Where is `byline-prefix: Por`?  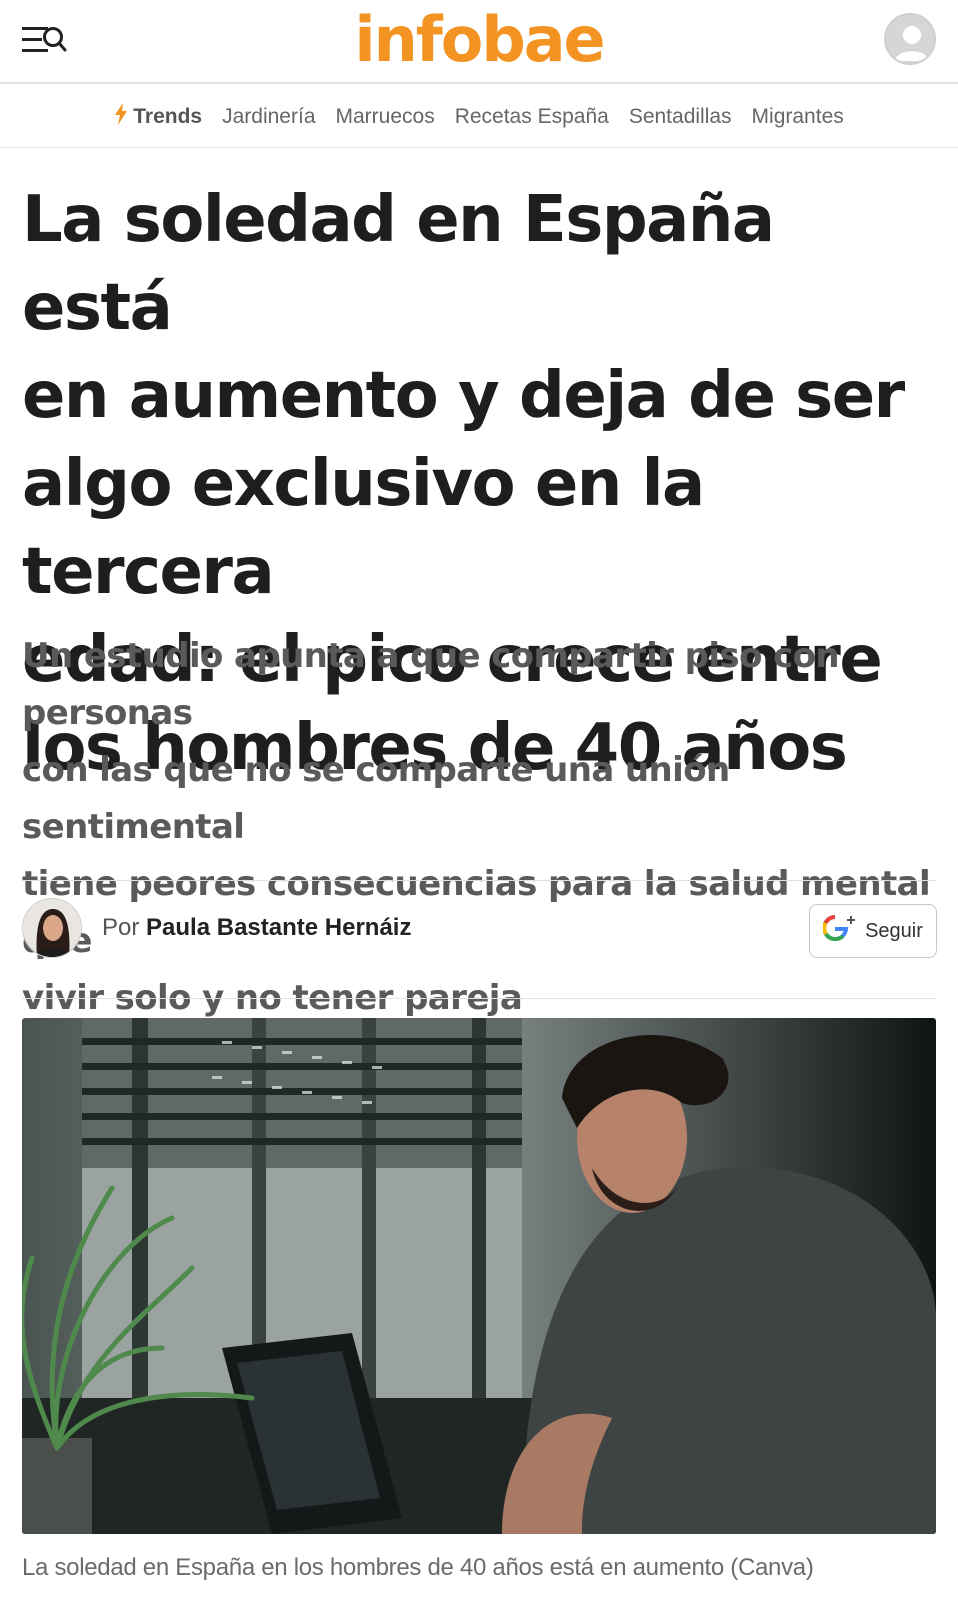 byline-prefix: Por is located at coordinates (121, 927).